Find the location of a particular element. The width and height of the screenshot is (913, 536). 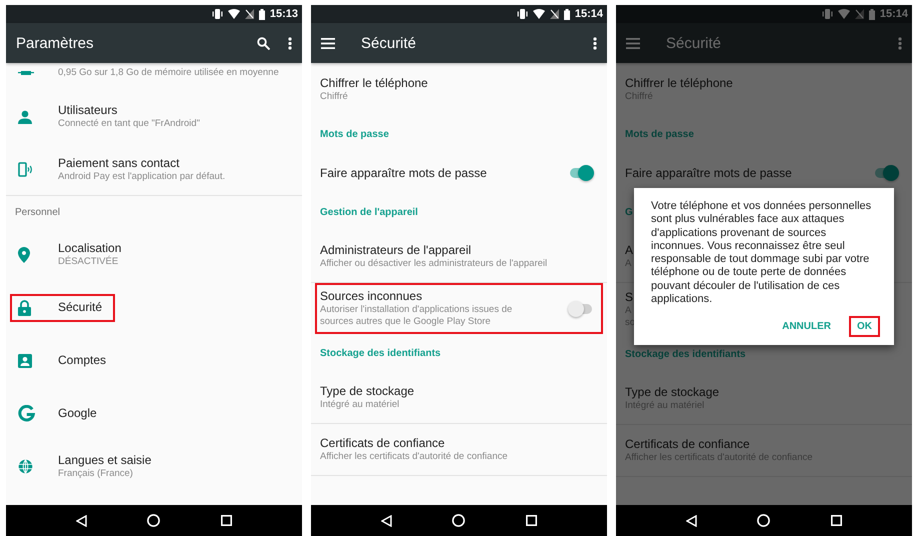

account-box-icon is located at coordinates (25, 361).